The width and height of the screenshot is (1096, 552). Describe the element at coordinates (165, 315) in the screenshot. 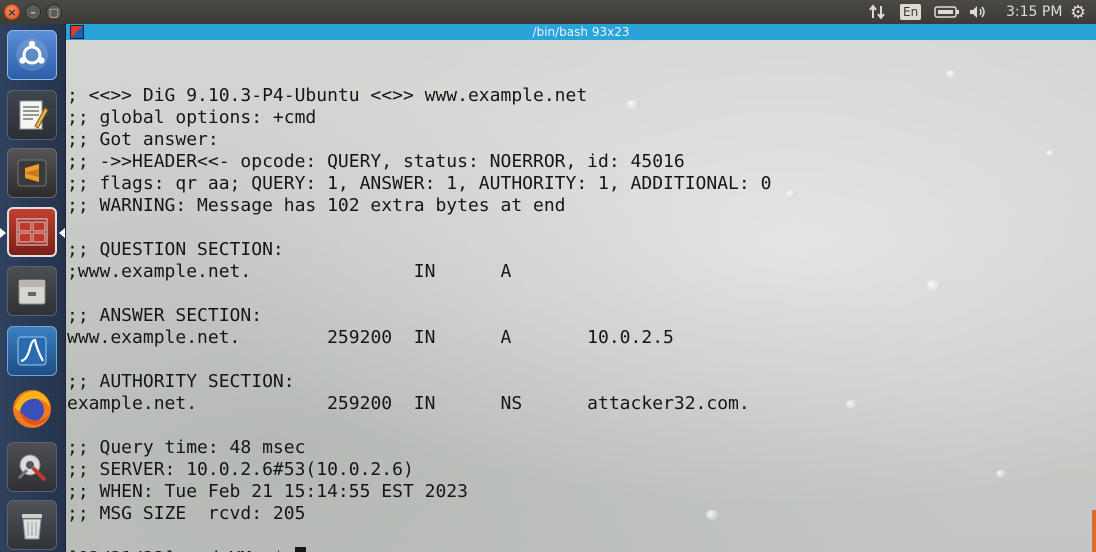

I see `terminal-line: ;; ANSWER SECTION:` at that location.